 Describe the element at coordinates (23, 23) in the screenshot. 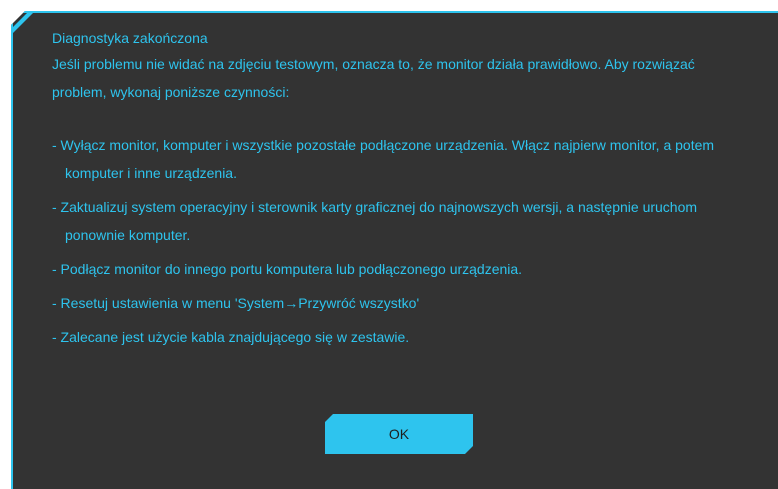

I see `corner-accent` at that location.